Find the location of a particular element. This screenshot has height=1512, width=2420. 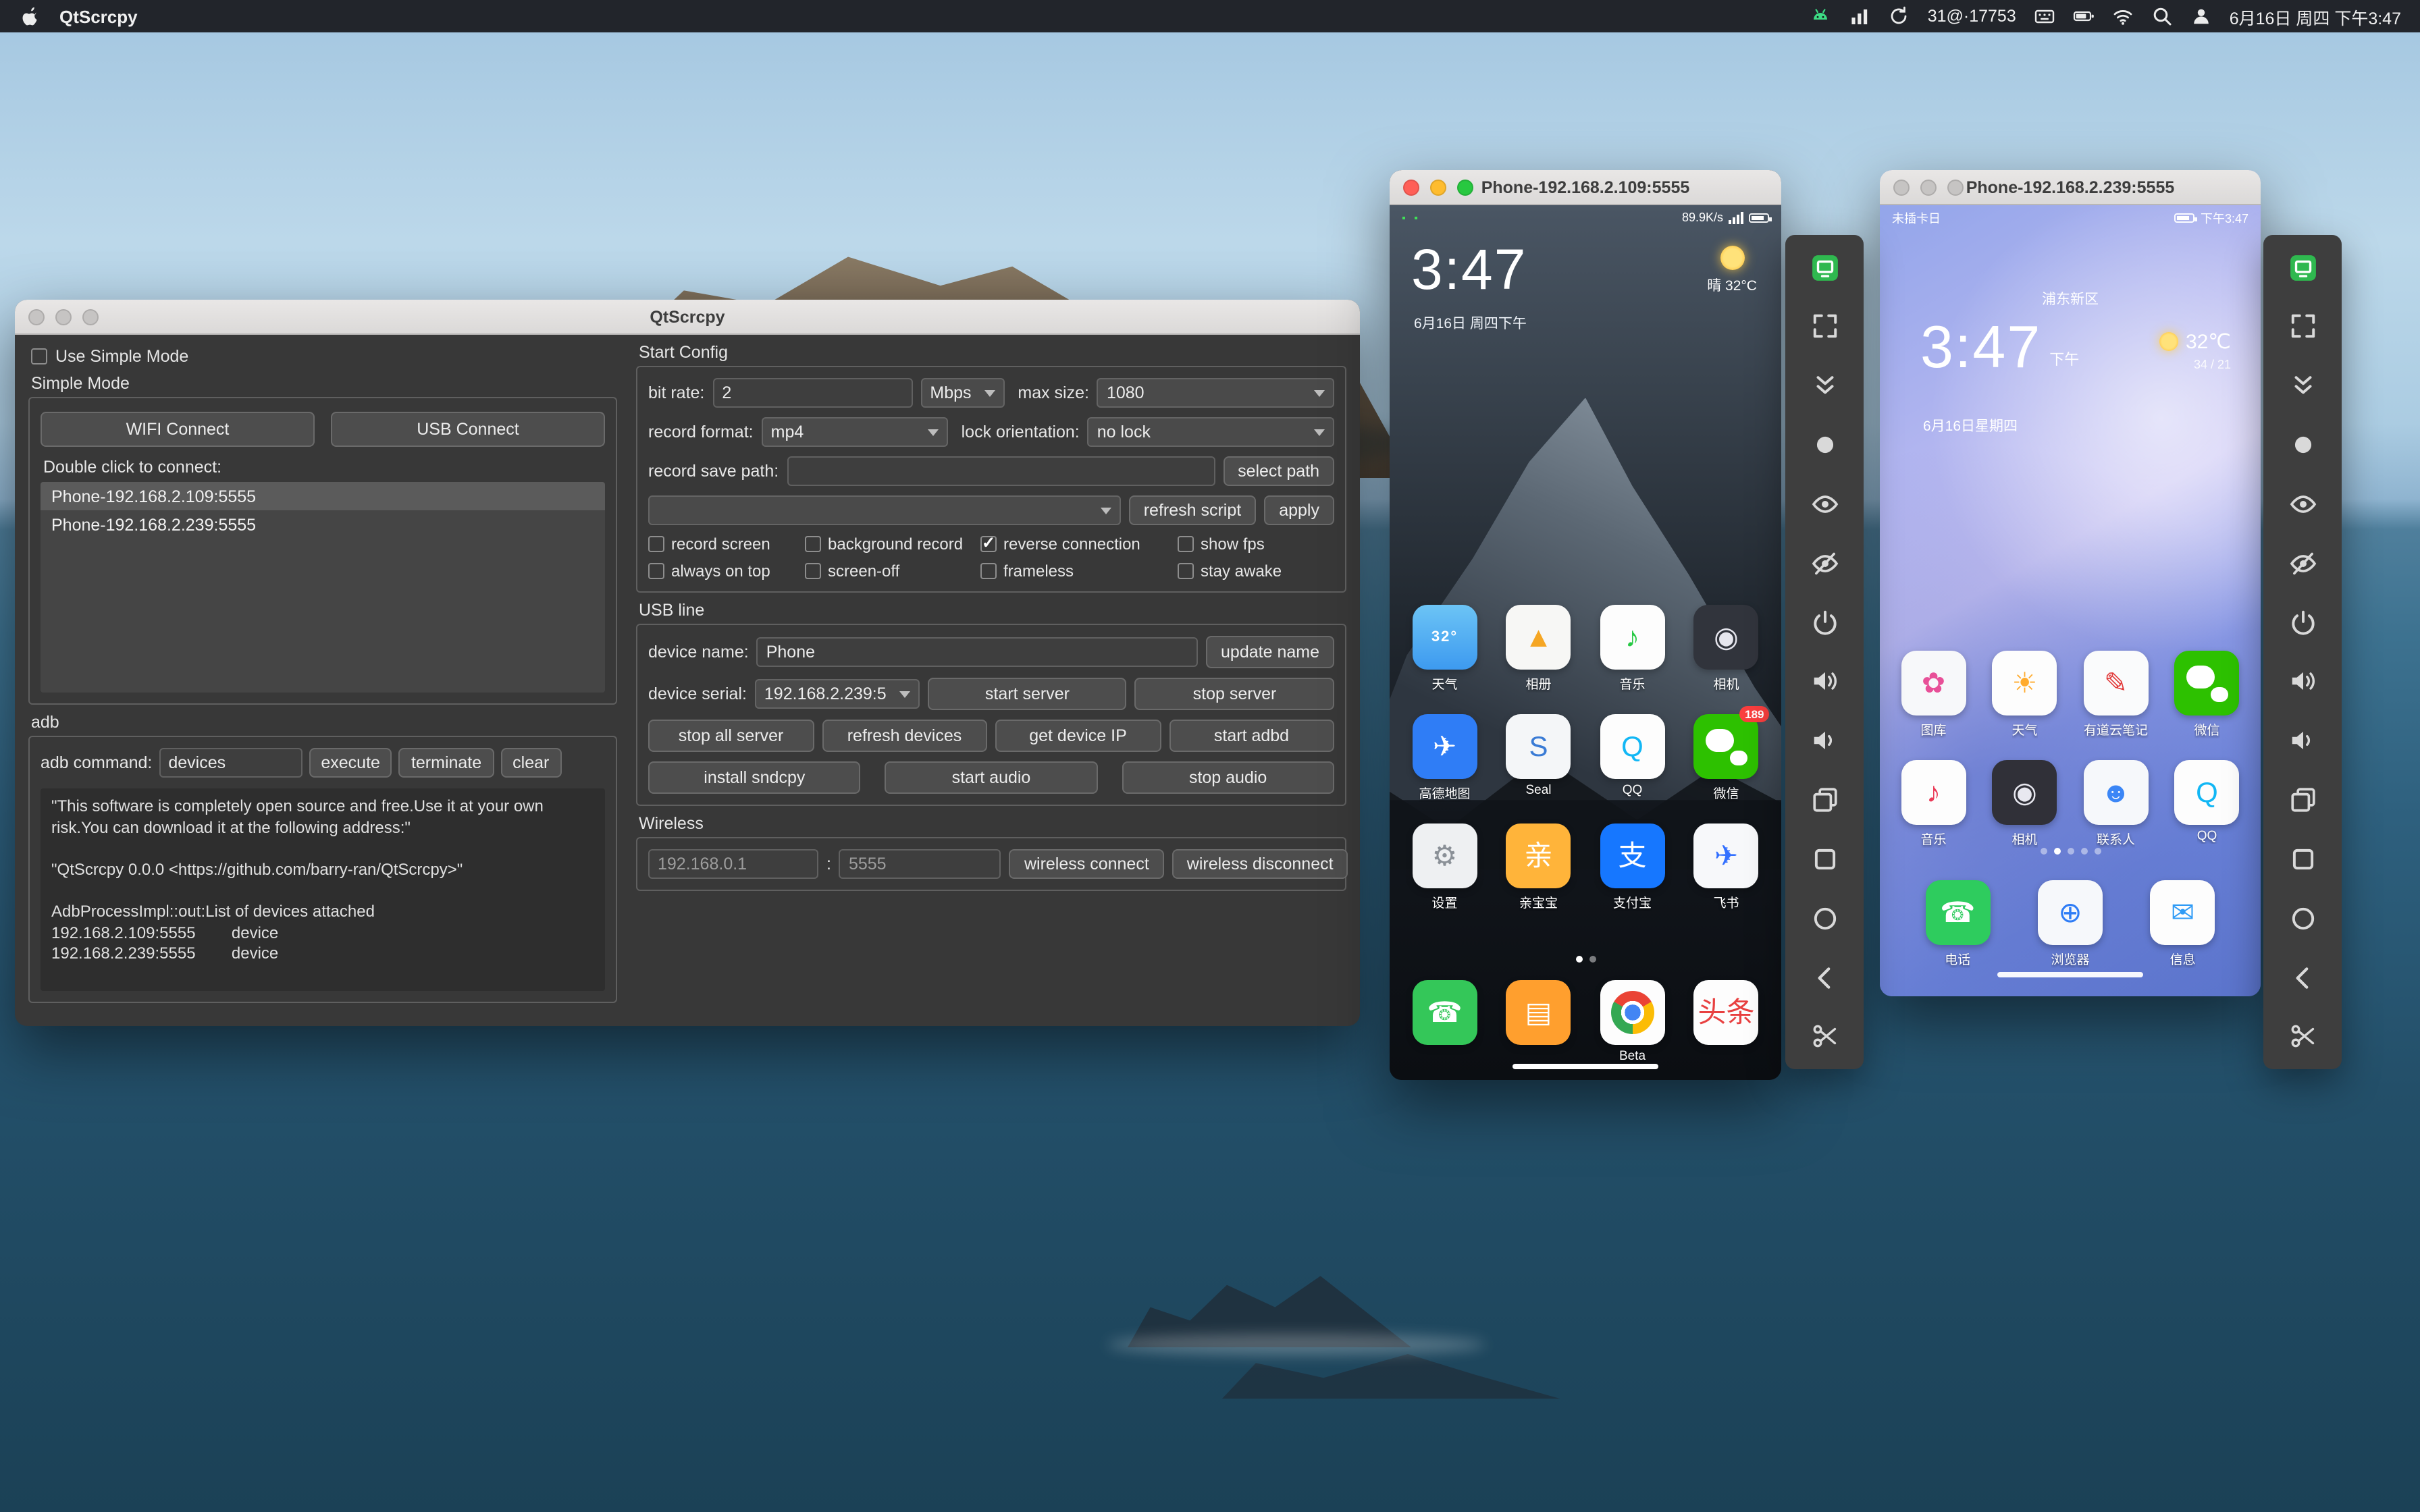

app-weather: 32° 天气 is located at coordinates (1445, 649).